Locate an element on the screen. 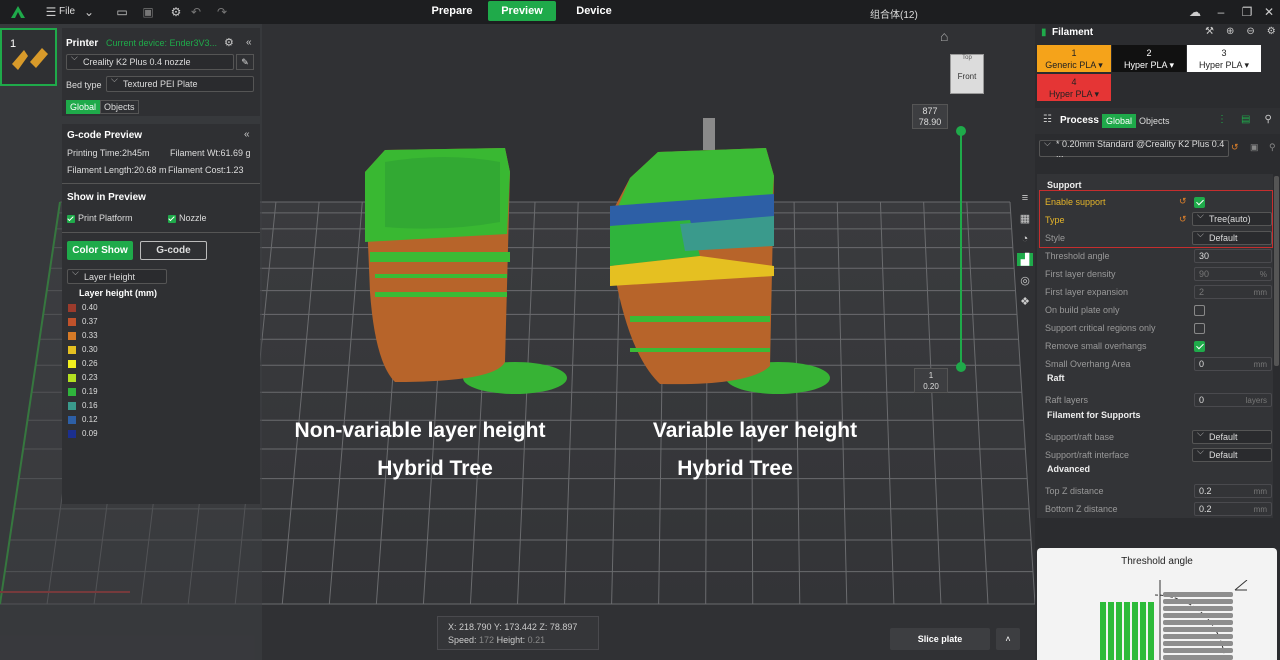 This screenshot has height=660, width=1280. menu-icon: ☰ is located at coordinates (51, 12).